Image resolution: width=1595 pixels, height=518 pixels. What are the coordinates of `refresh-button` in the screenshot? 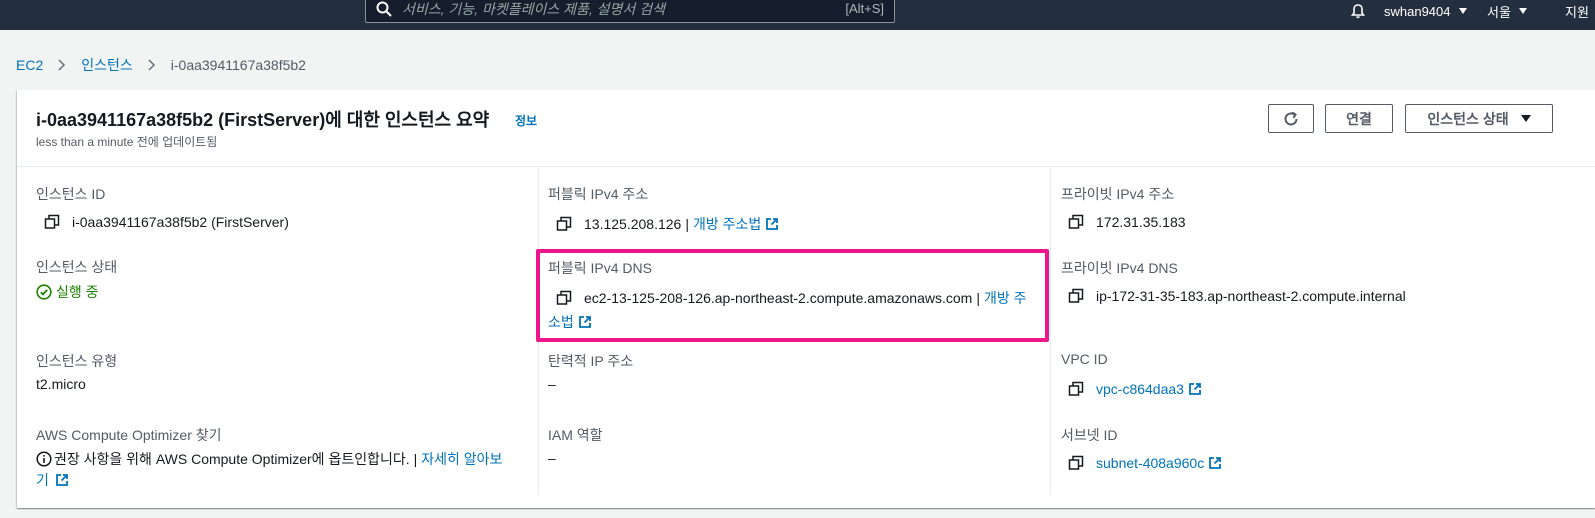 It's located at (1291, 118).